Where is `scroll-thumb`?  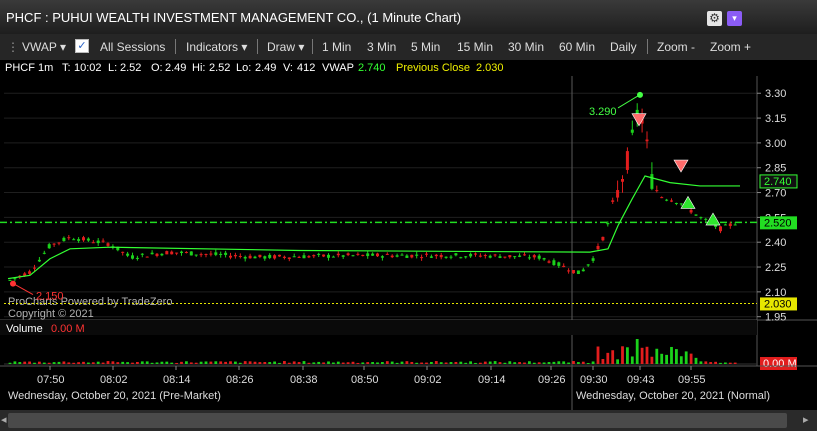 scroll-thumb is located at coordinates (397, 420).